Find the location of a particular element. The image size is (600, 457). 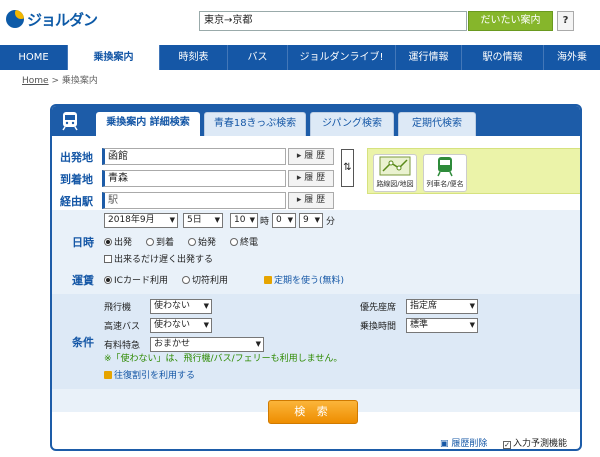

hour-select: 10 is located at coordinates (244, 220).